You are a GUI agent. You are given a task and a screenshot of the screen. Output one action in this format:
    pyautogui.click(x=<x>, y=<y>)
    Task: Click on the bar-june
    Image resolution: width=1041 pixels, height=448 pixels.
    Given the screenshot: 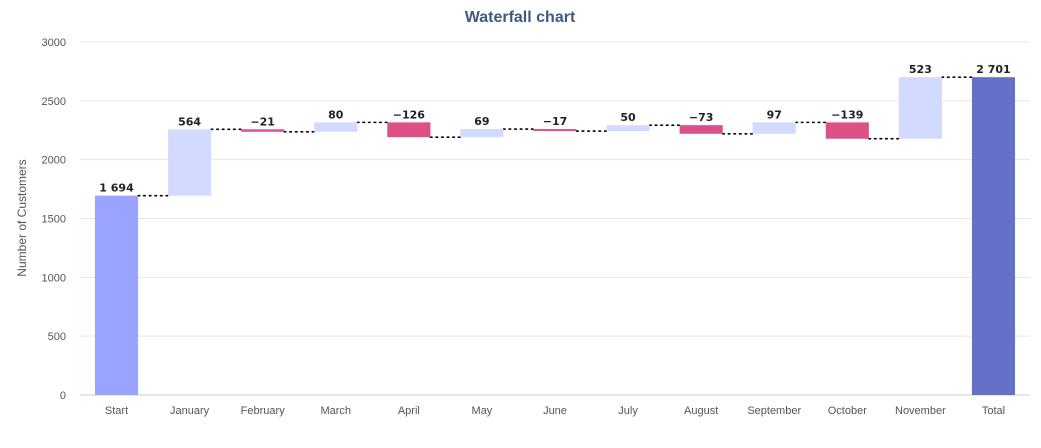 What is the action you would take?
    pyautogui.click(x=555, y=130)
    